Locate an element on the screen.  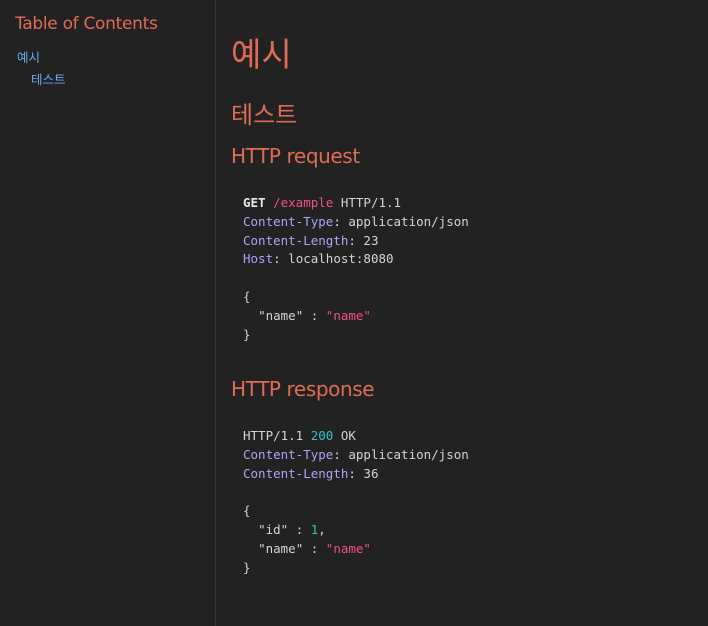
response-header-line: Content-Length: 36 is located at coordinates (311, 473).